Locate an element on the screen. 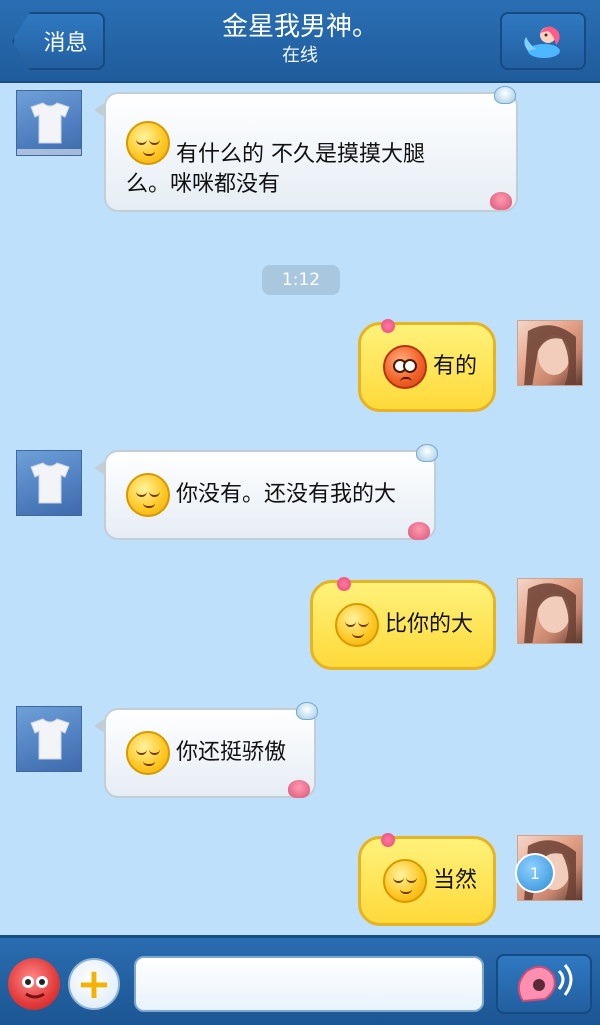 Image resolution: width=600 pixels, height=1025 pixels. plus-icon: + is located at coordinates (94, 984).